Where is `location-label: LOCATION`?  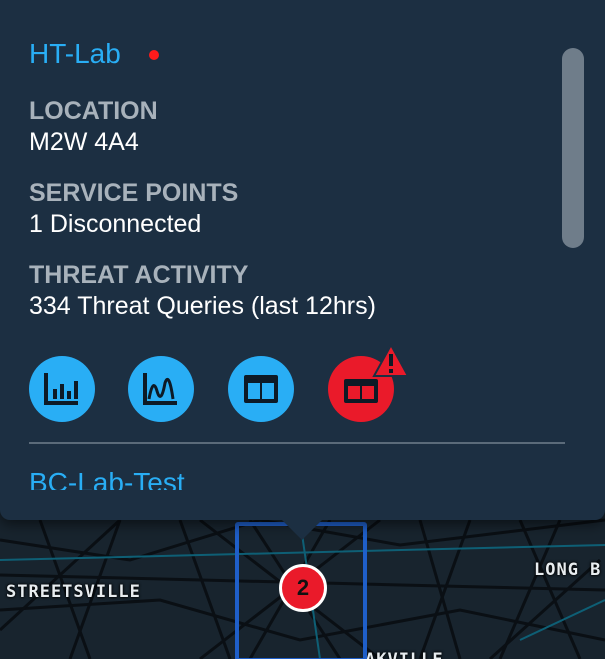 location-label: LOCATION is located at coordinates (93, 111).